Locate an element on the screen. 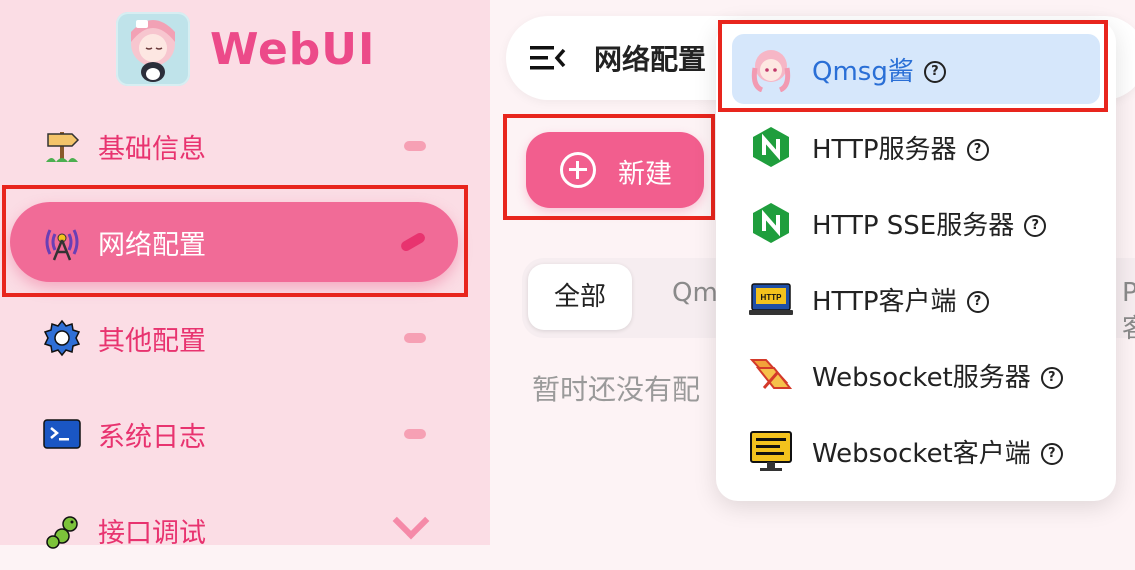 The height and width of the screenshot is (570, 1135). tab-qmsg: Qm is located at coordinates (695, 293).